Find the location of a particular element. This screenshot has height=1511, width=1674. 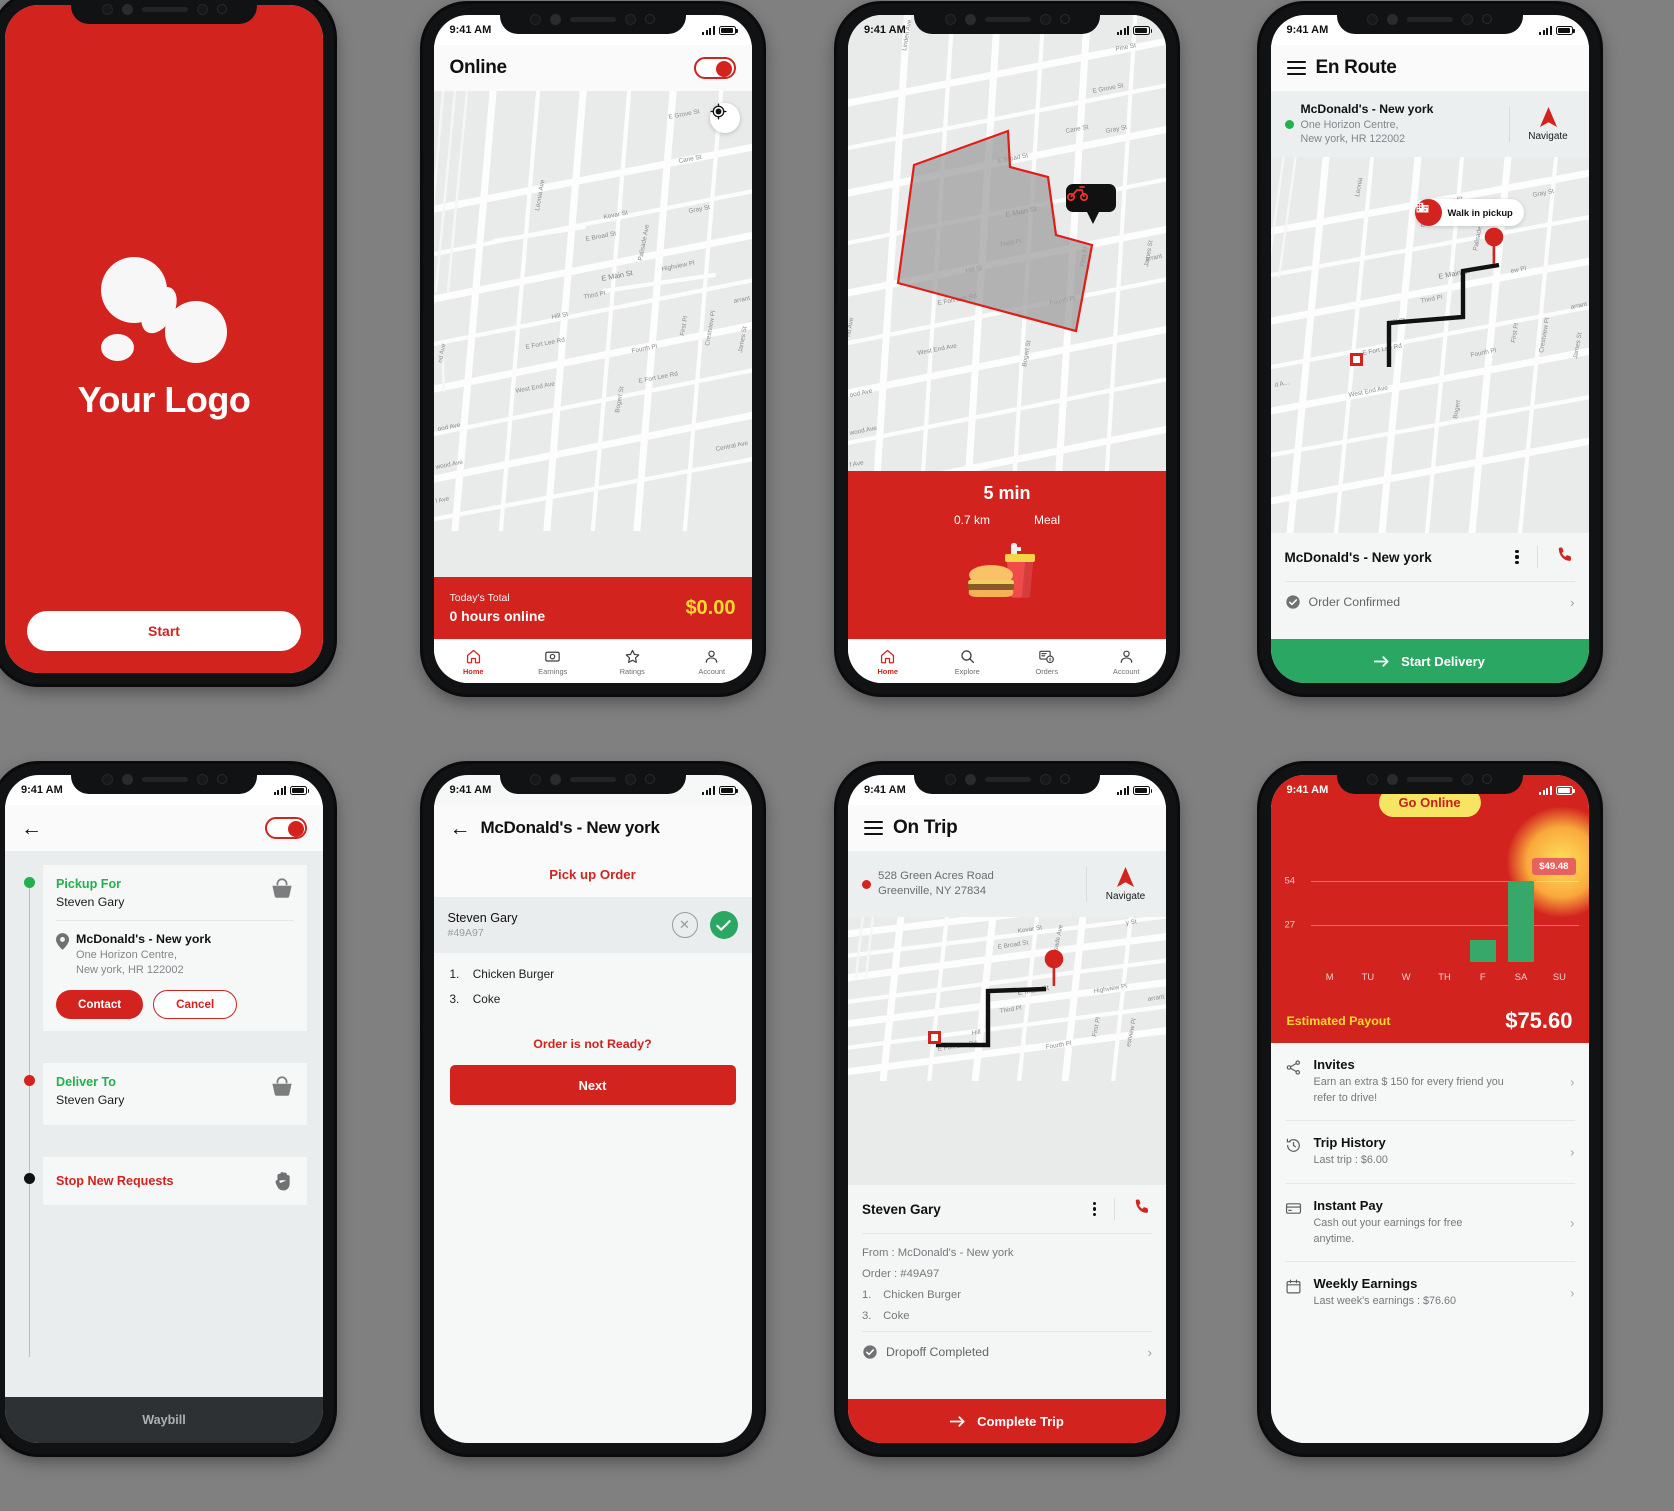

svg-text: West End Ave is located at coordinates (937, 349).